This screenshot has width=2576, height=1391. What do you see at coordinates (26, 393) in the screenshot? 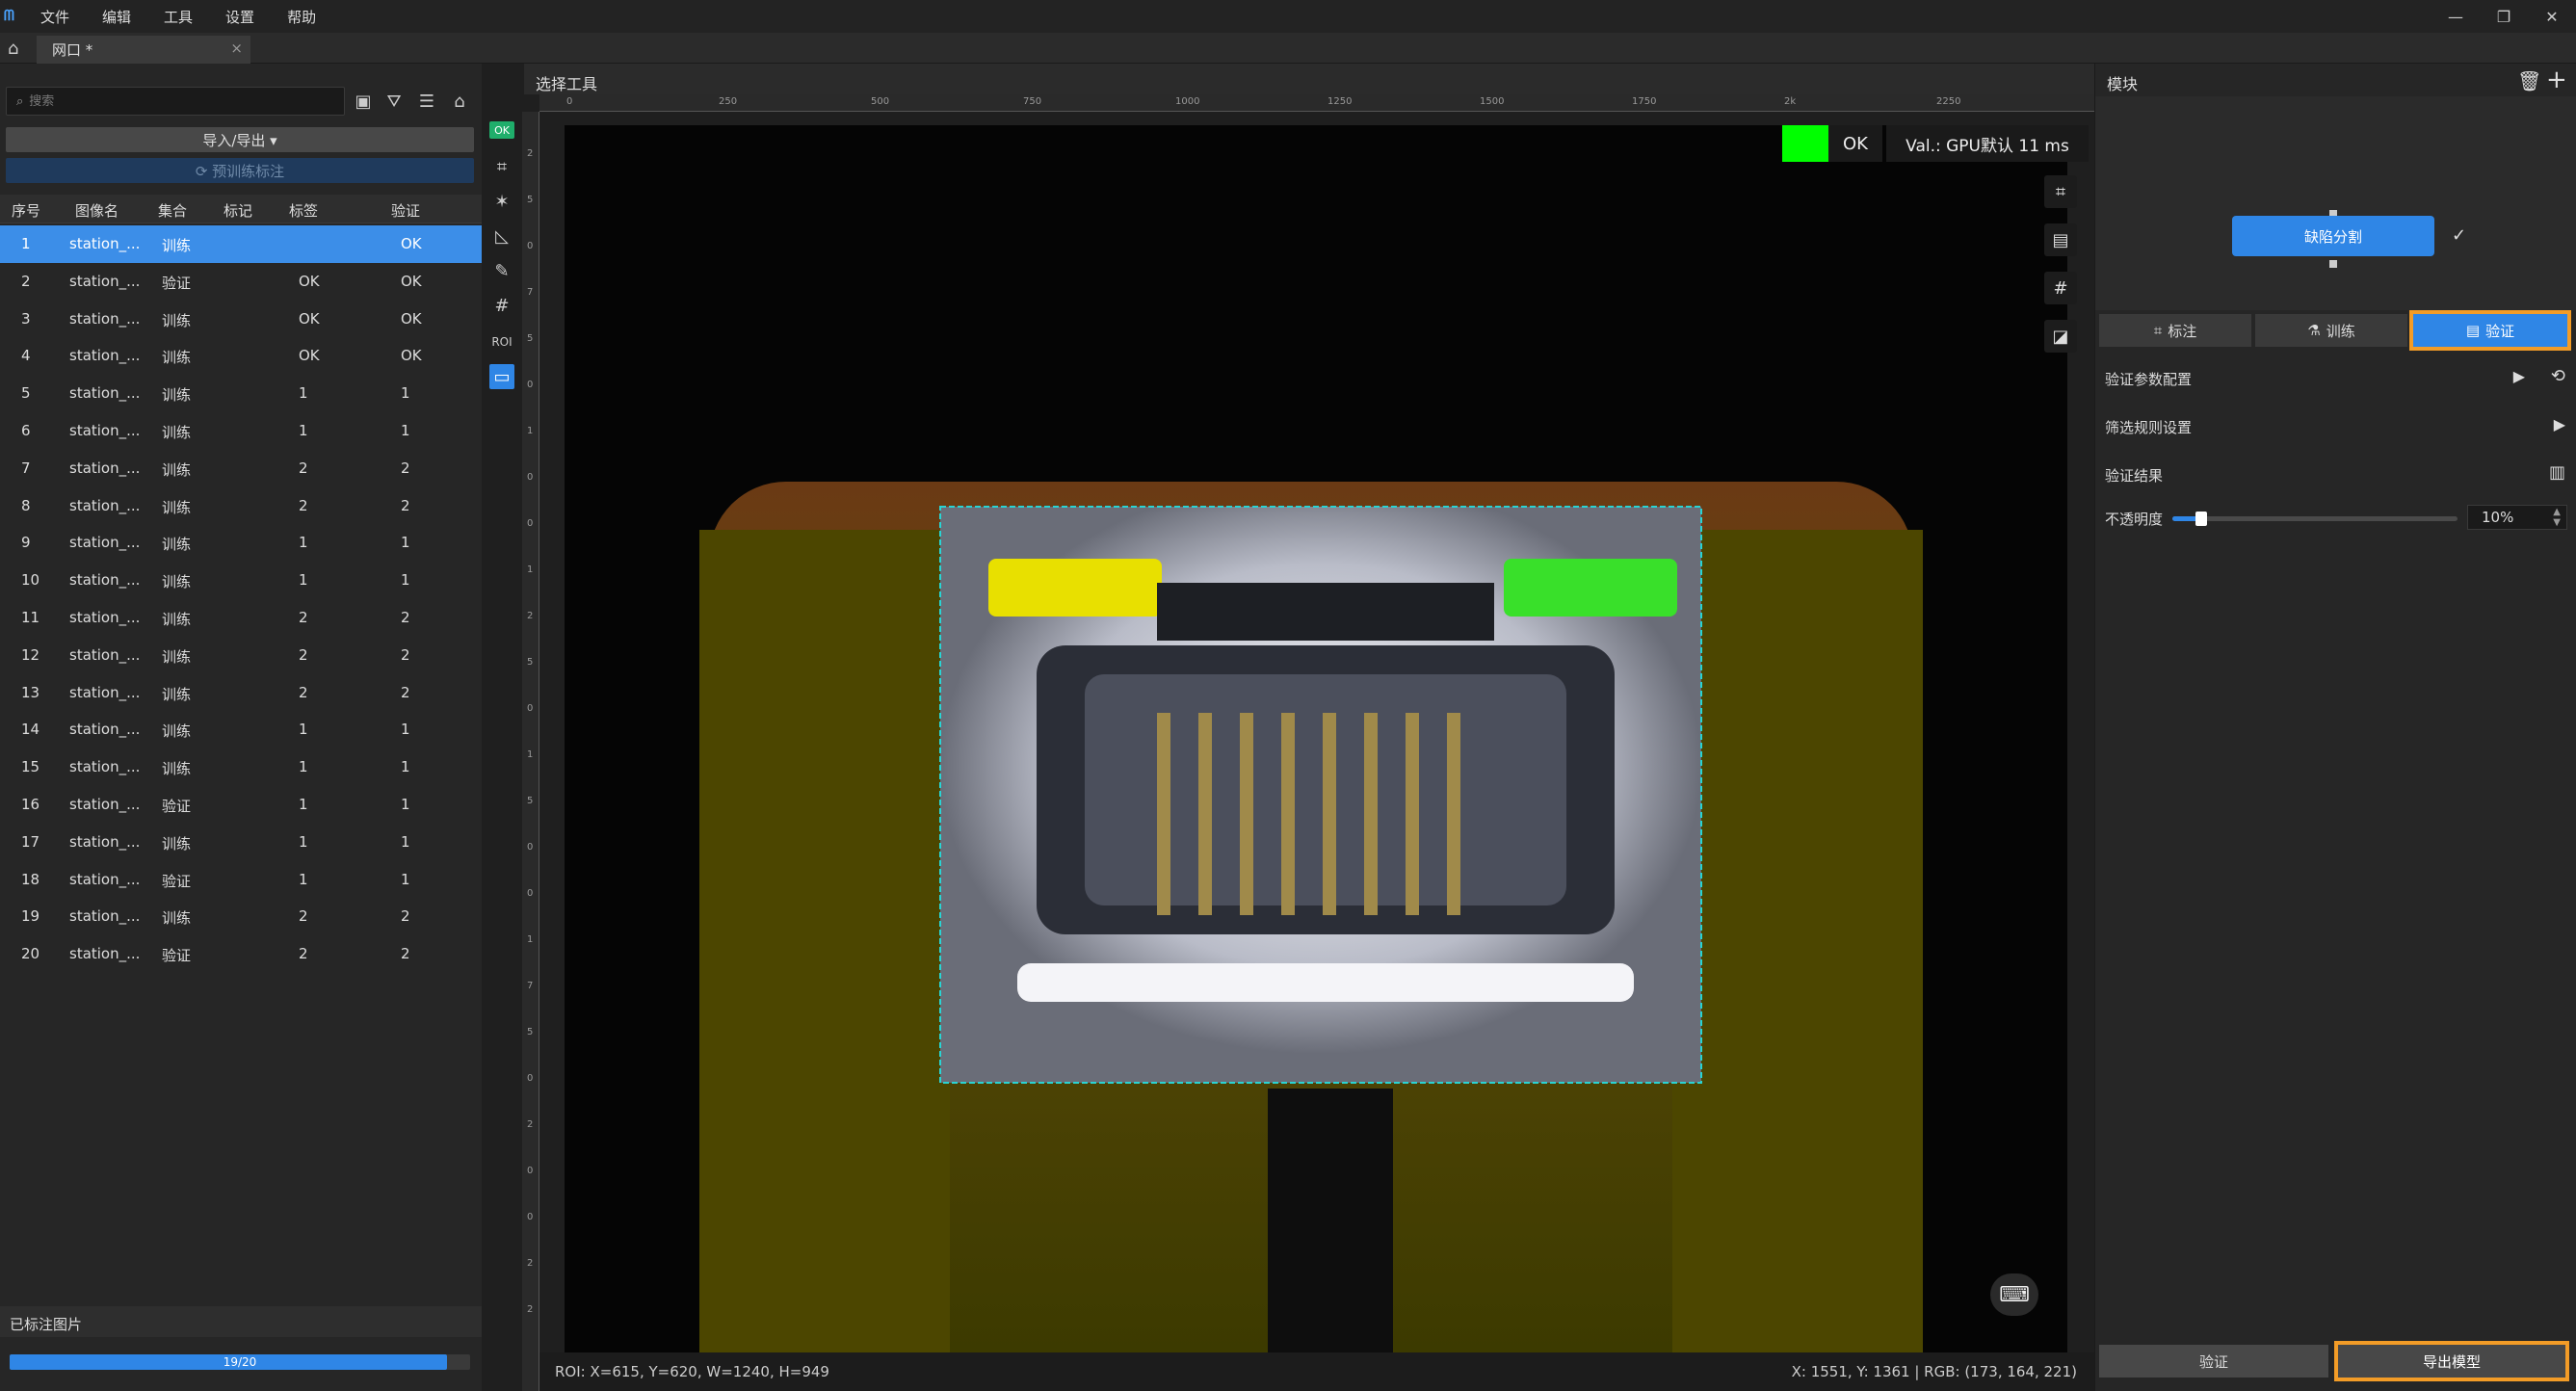
I see `row-index: 5` at bounding box center [26, 393].